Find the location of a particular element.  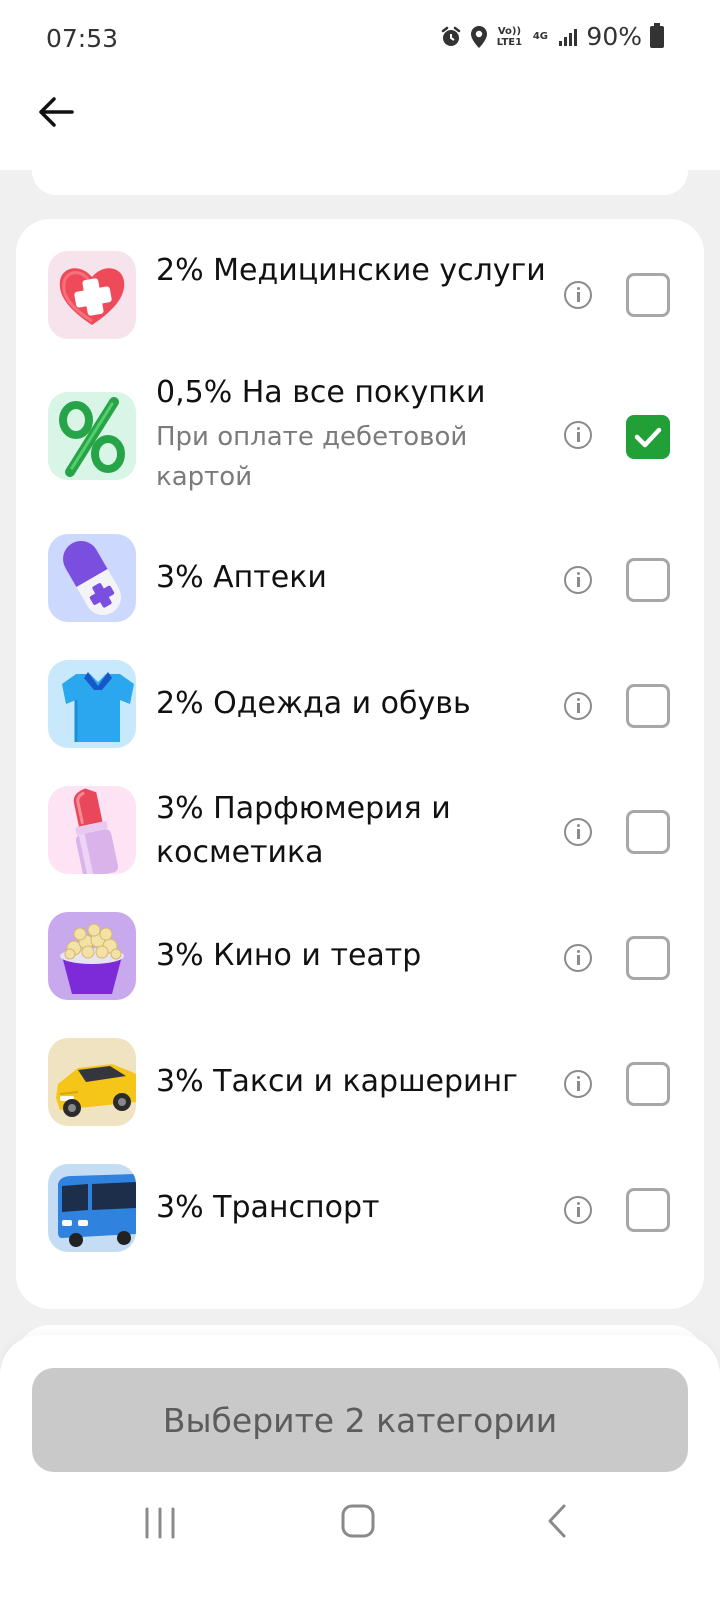

category-row: 3% Транспорт is located at coordinates (360, 1211).